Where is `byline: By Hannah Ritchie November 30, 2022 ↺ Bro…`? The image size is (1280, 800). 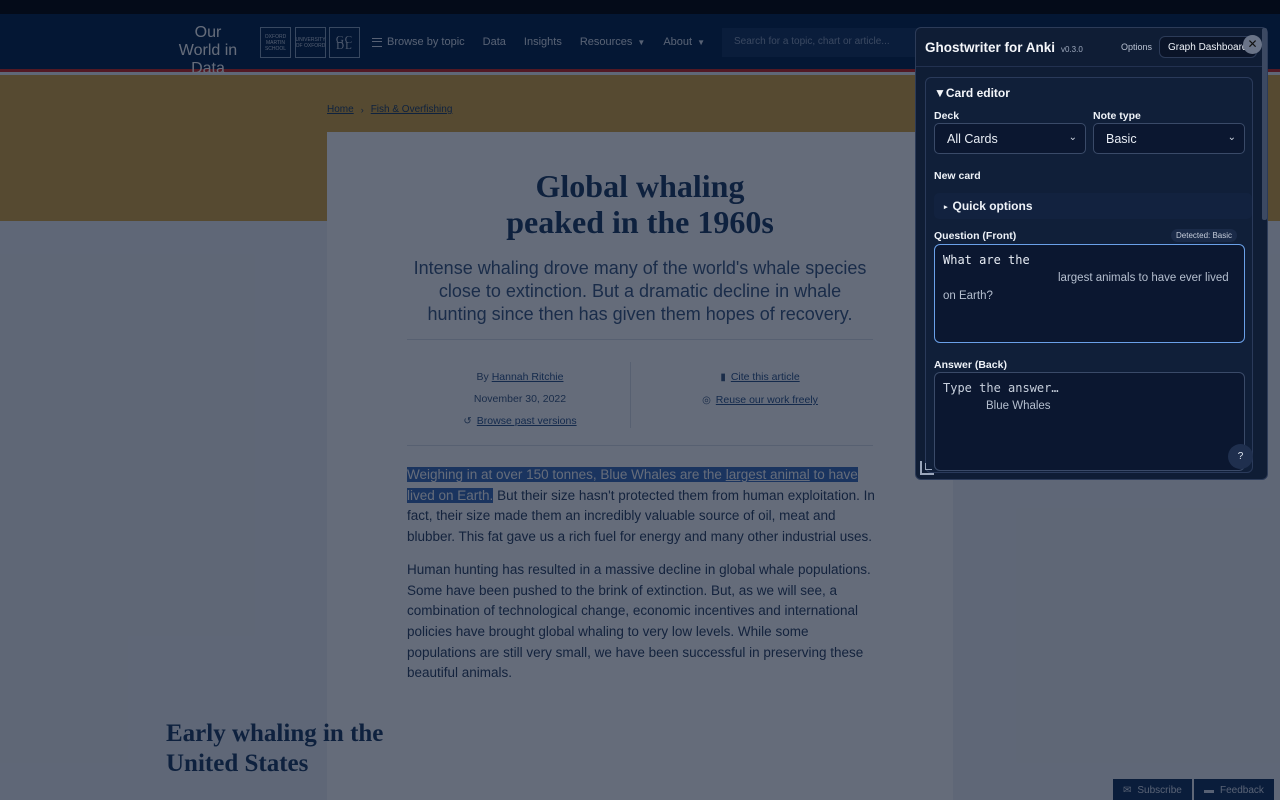 byline: By Hannah Ritchie November 30, 2022 ↺ Bro… is located at coordinates (520, 399).